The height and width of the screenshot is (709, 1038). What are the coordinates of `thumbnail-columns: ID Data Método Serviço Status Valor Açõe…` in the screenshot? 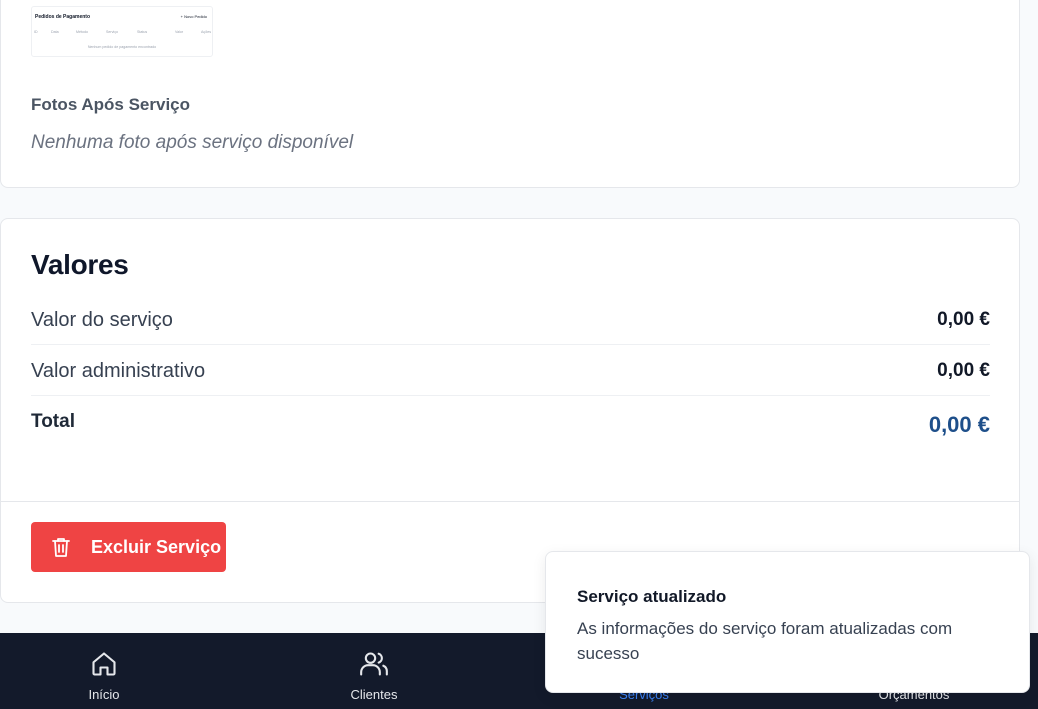 It's located at (122, 32).